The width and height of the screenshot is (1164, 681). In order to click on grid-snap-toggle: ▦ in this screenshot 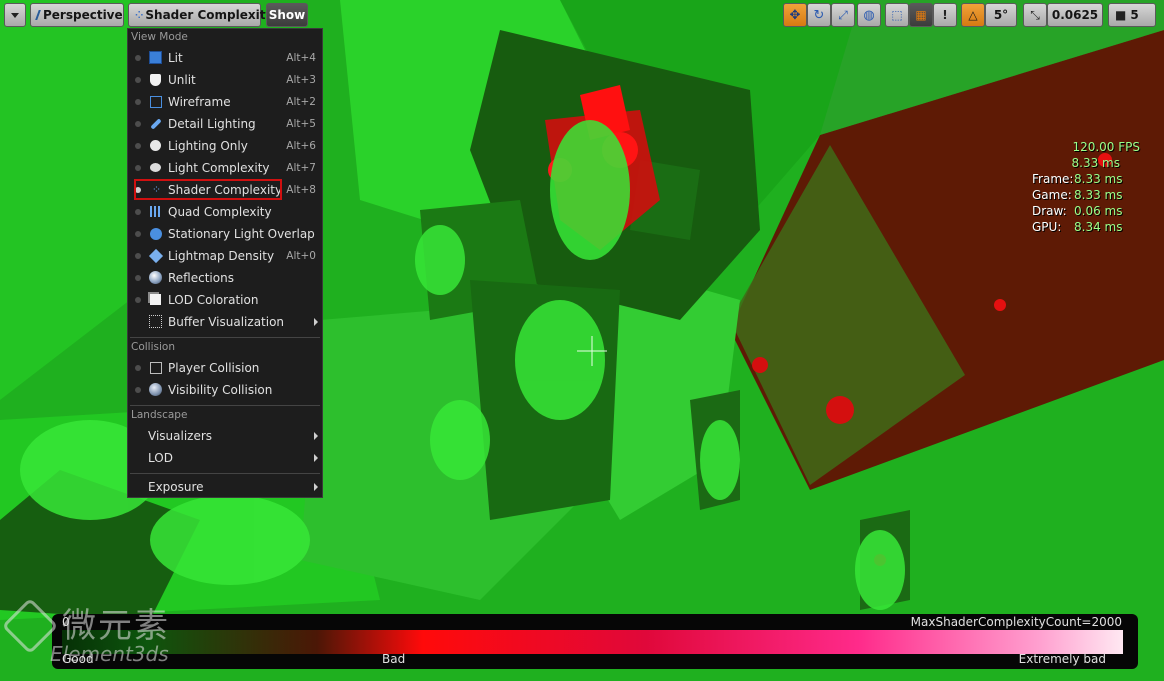, I will do `click(921, 15)`.